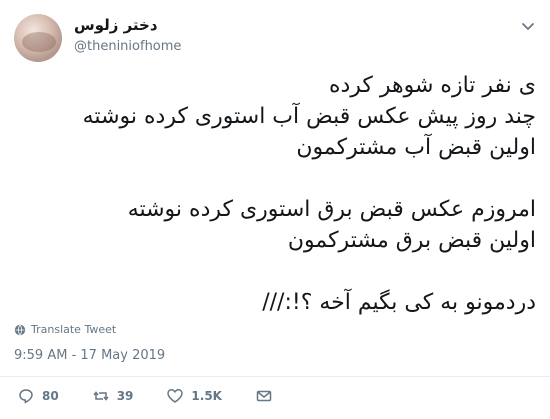 This screenshot has height=419, width=550. What do you see at coordinates (175, 396) in the screenshot?
I see `heart-icon` at bounding box center [175, 396].